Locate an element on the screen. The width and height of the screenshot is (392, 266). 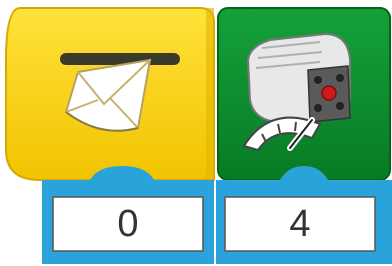
message-input-field: 0 is located at coordinates (128, 224).